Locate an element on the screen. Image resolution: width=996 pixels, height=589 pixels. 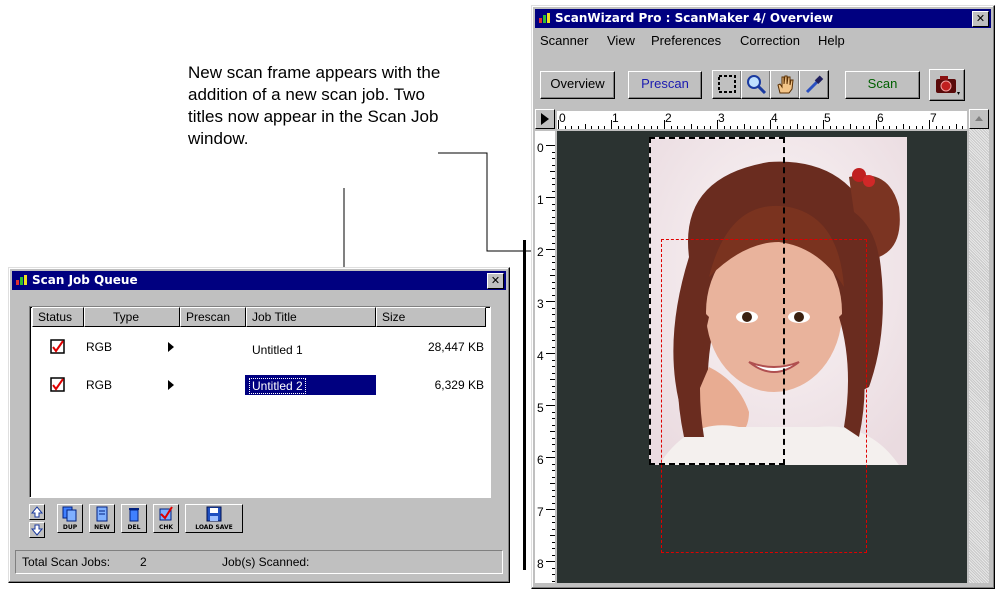
col-prescan: Prescan is located at coordinates (213, 317).